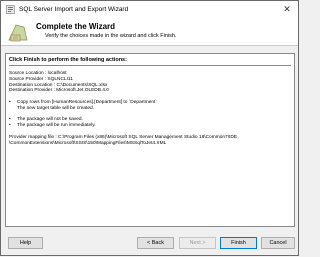 The image size is (320, 257). Describe the element at coordinates (74, 9) in the screenshot. I see `window-title: SQL Server Import and Export Wizard` at that location.